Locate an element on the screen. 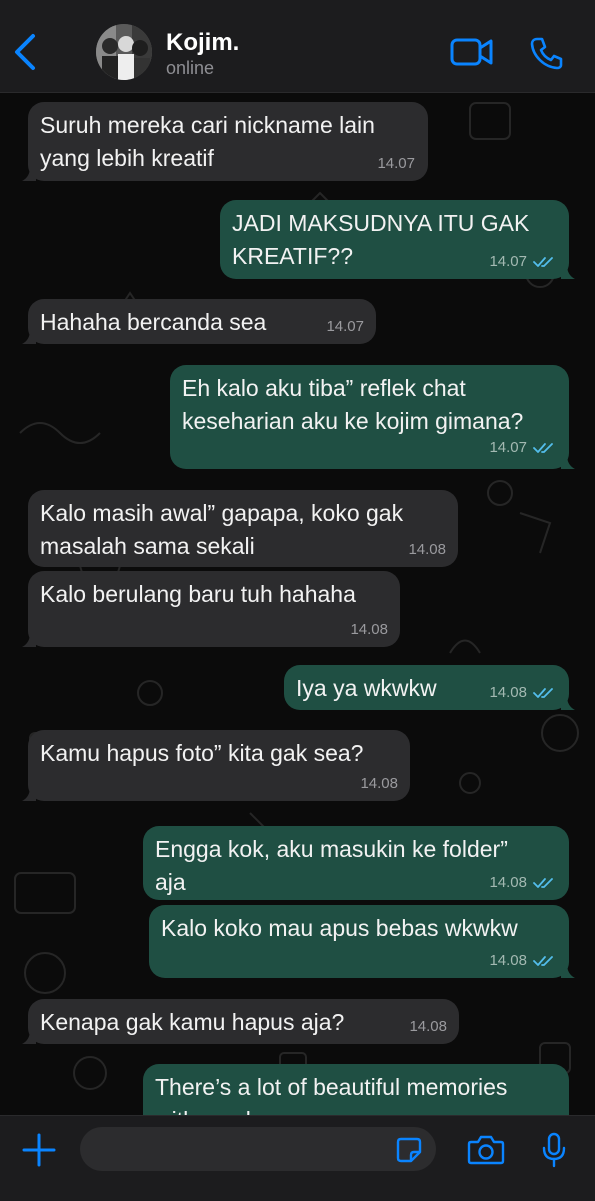  sticker-button is located at coordinates (409, 1150).